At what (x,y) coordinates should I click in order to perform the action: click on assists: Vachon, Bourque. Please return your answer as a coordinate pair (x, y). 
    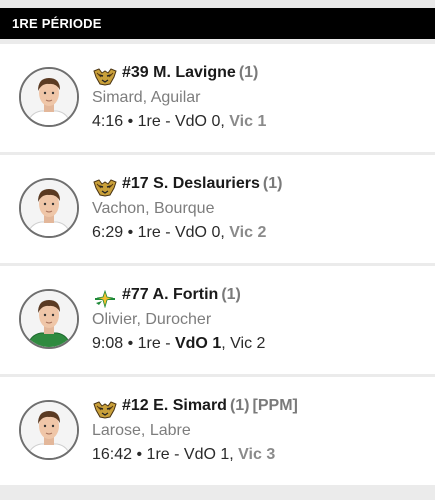
    Looking at the image, I should click on (153, 208).